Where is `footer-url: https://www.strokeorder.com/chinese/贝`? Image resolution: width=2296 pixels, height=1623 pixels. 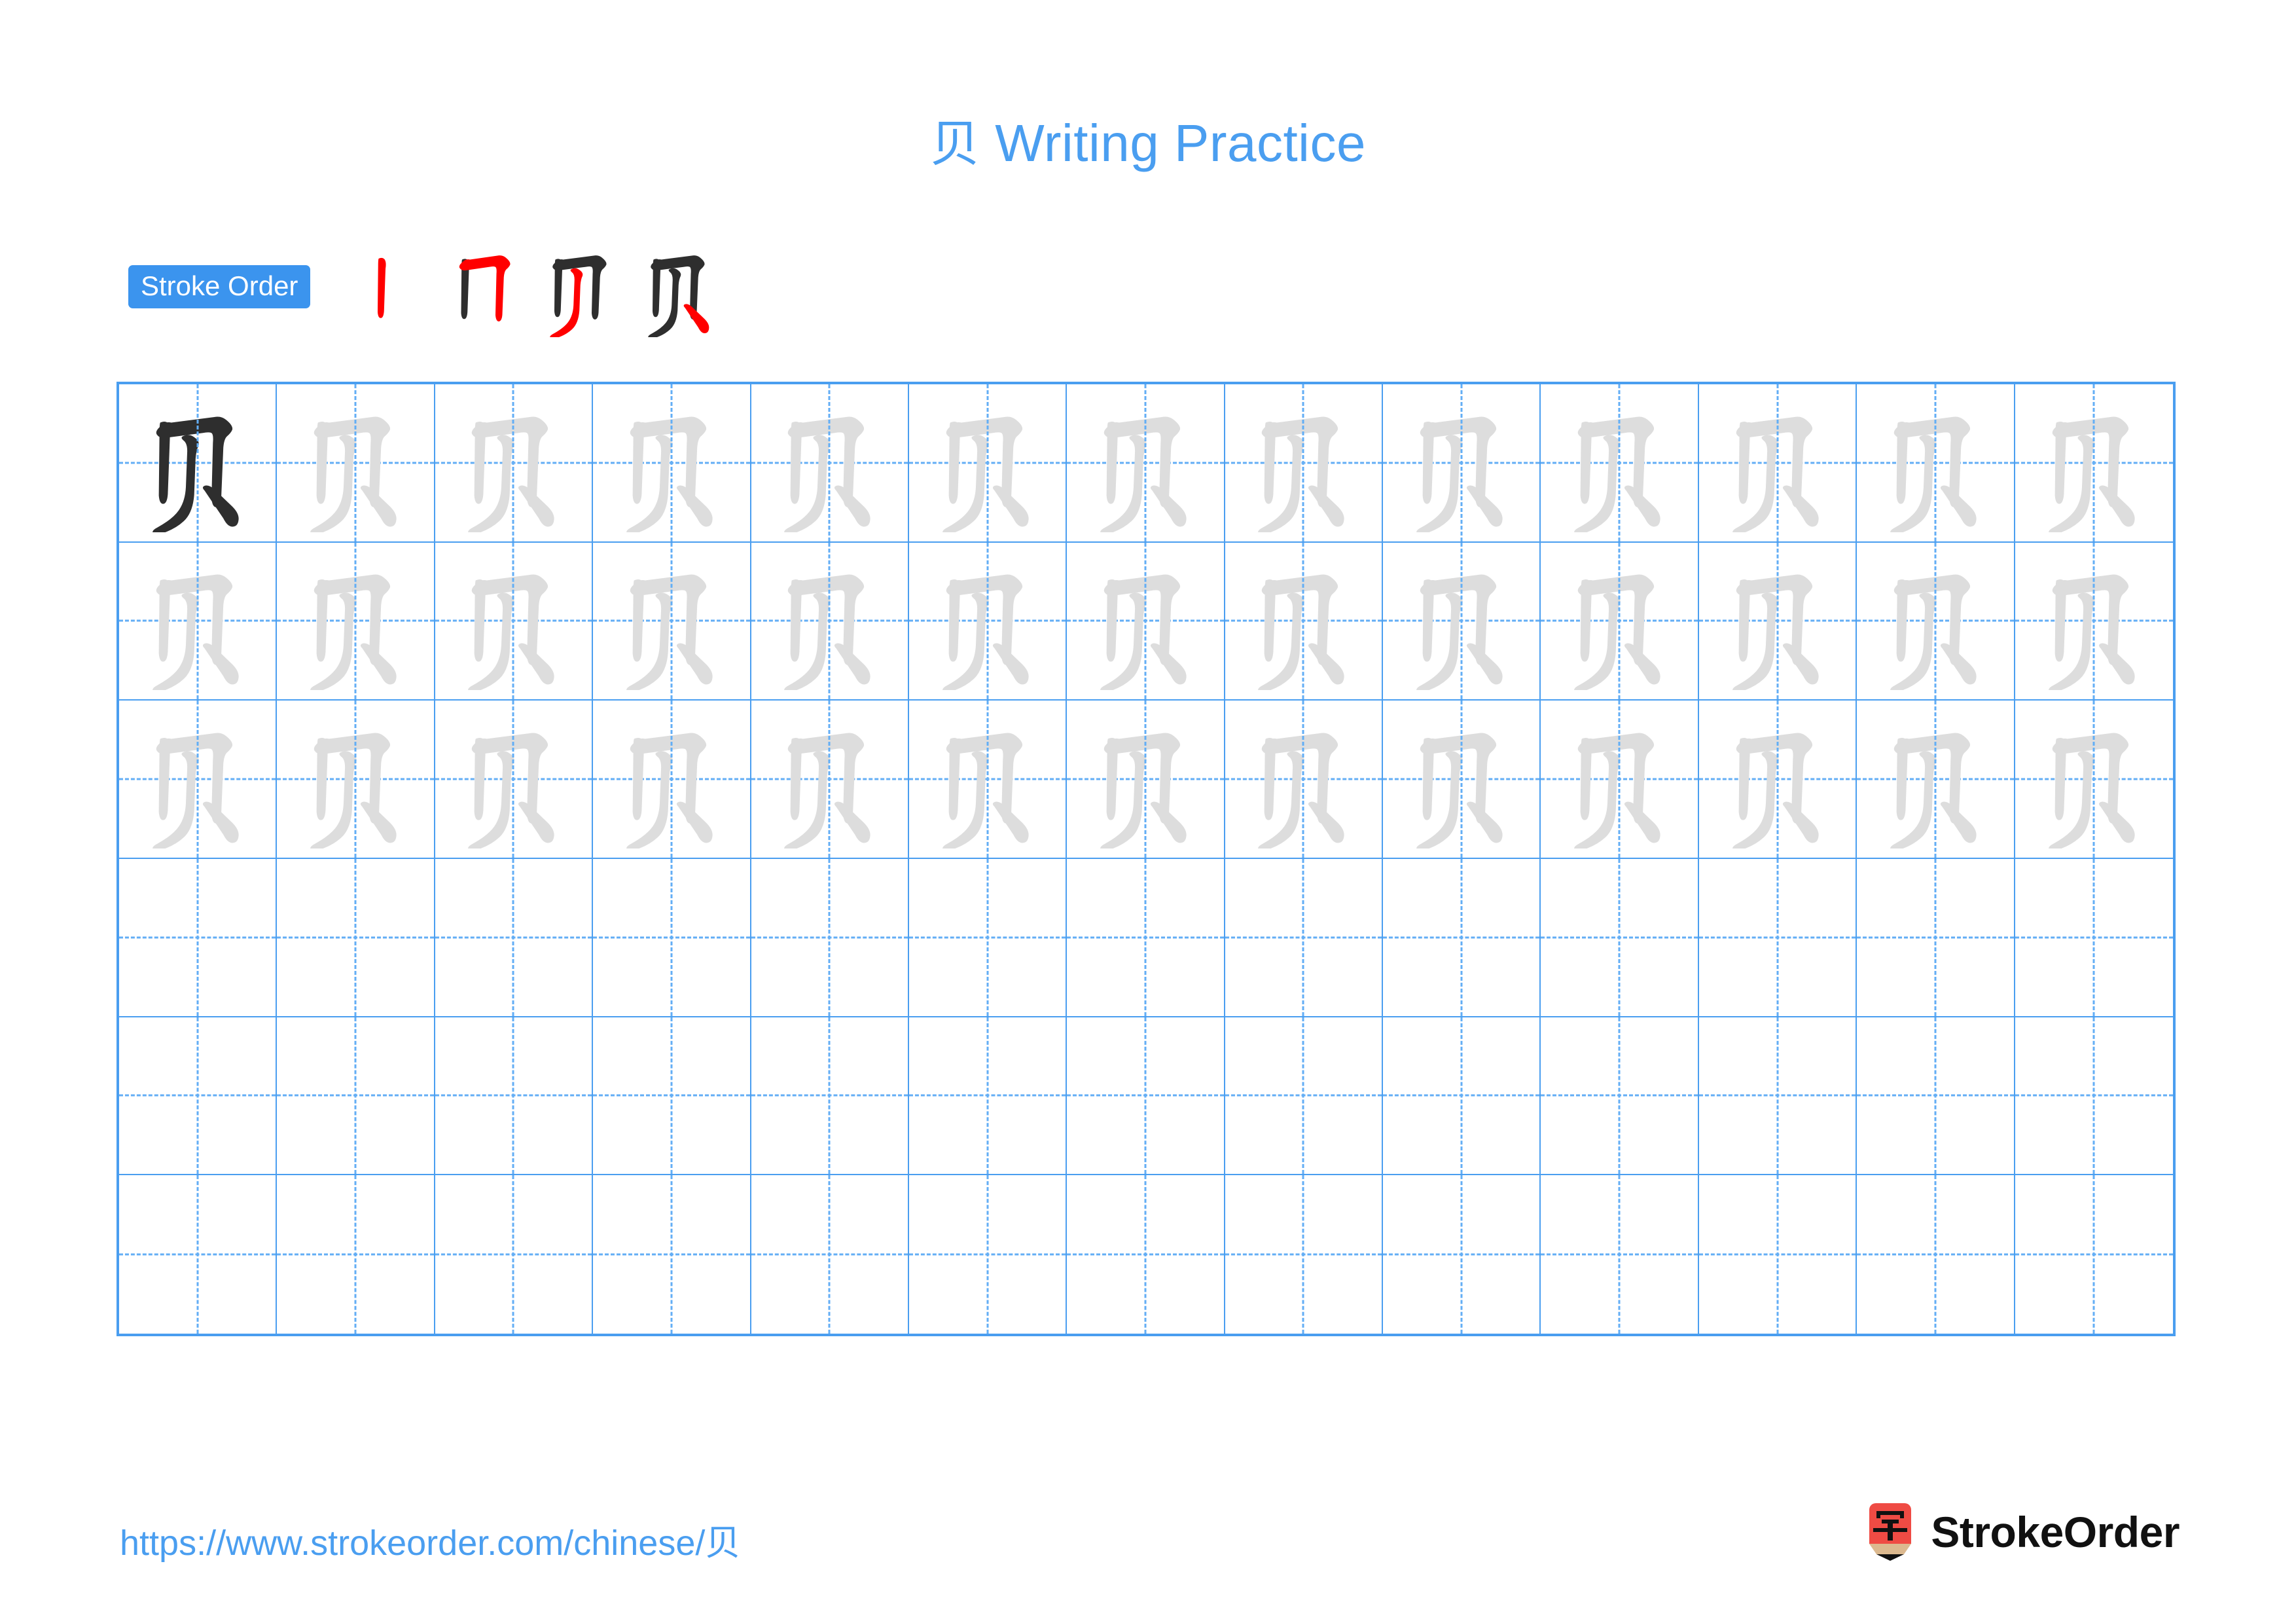 footer-url: https://www.strokeorder.com/chinese/贝 is located at coordinates (430, 1539).